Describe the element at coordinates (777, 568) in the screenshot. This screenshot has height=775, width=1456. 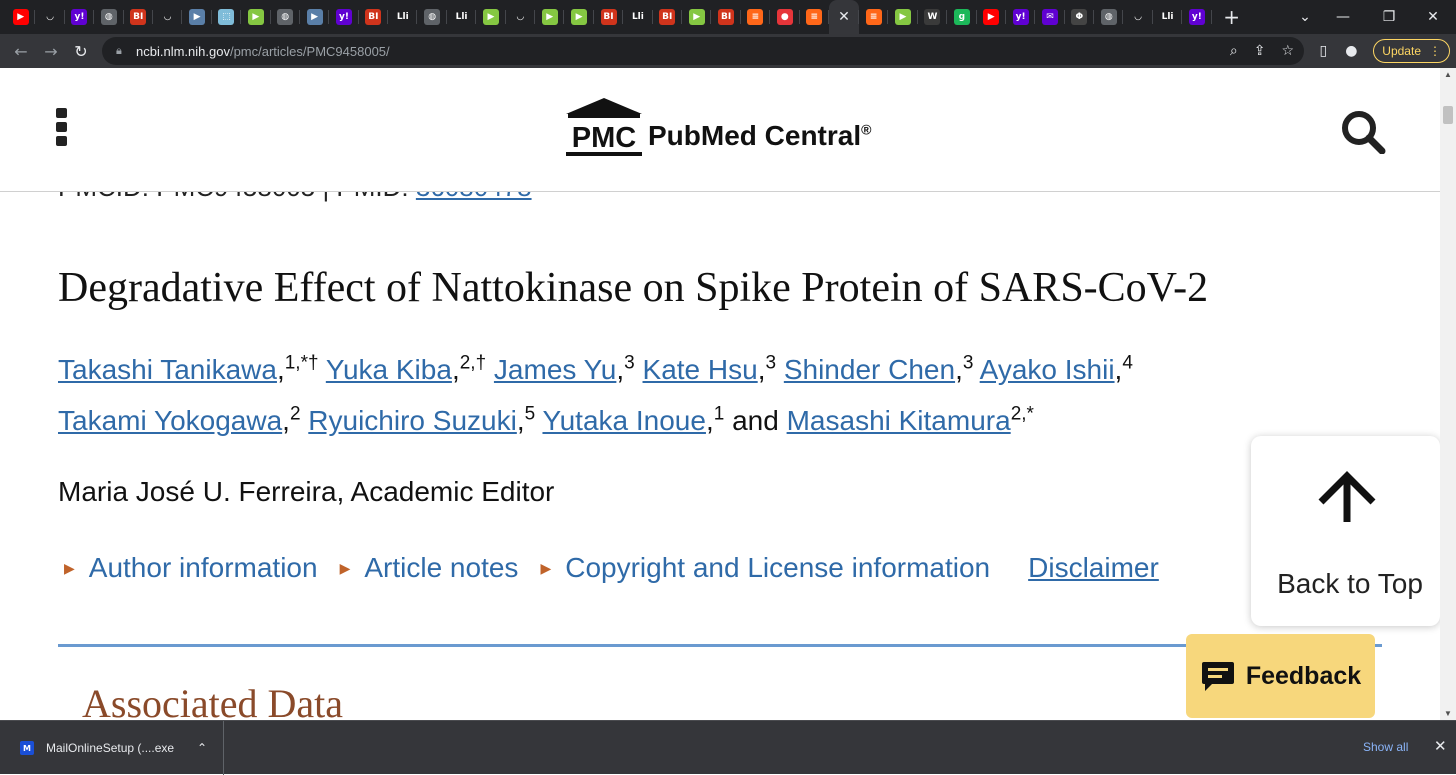
I see `copyright-license-link: Copyright and License information` at that location.